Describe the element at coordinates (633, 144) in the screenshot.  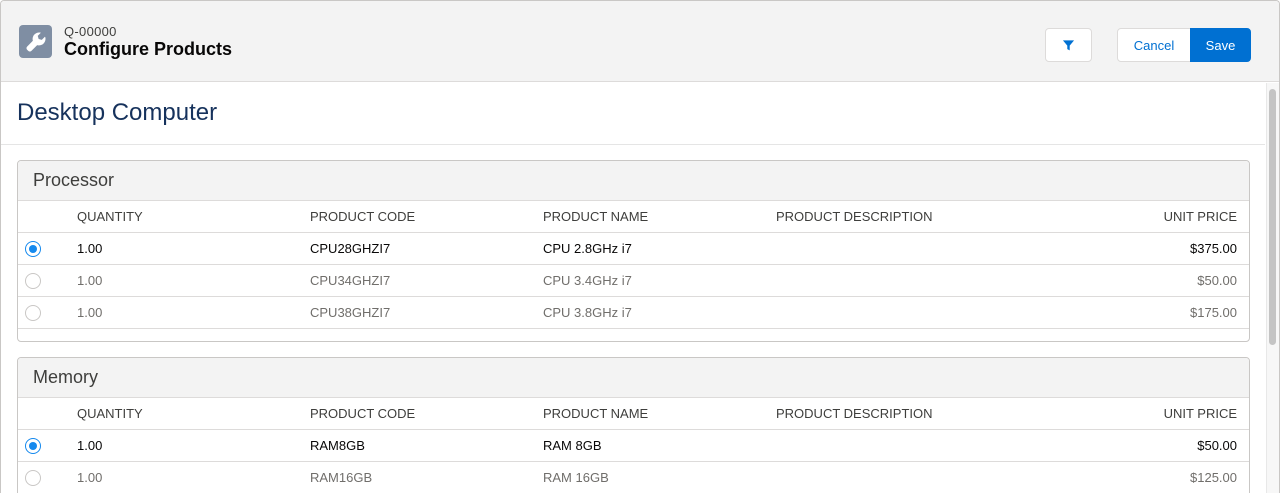
I see `divider` at that location.